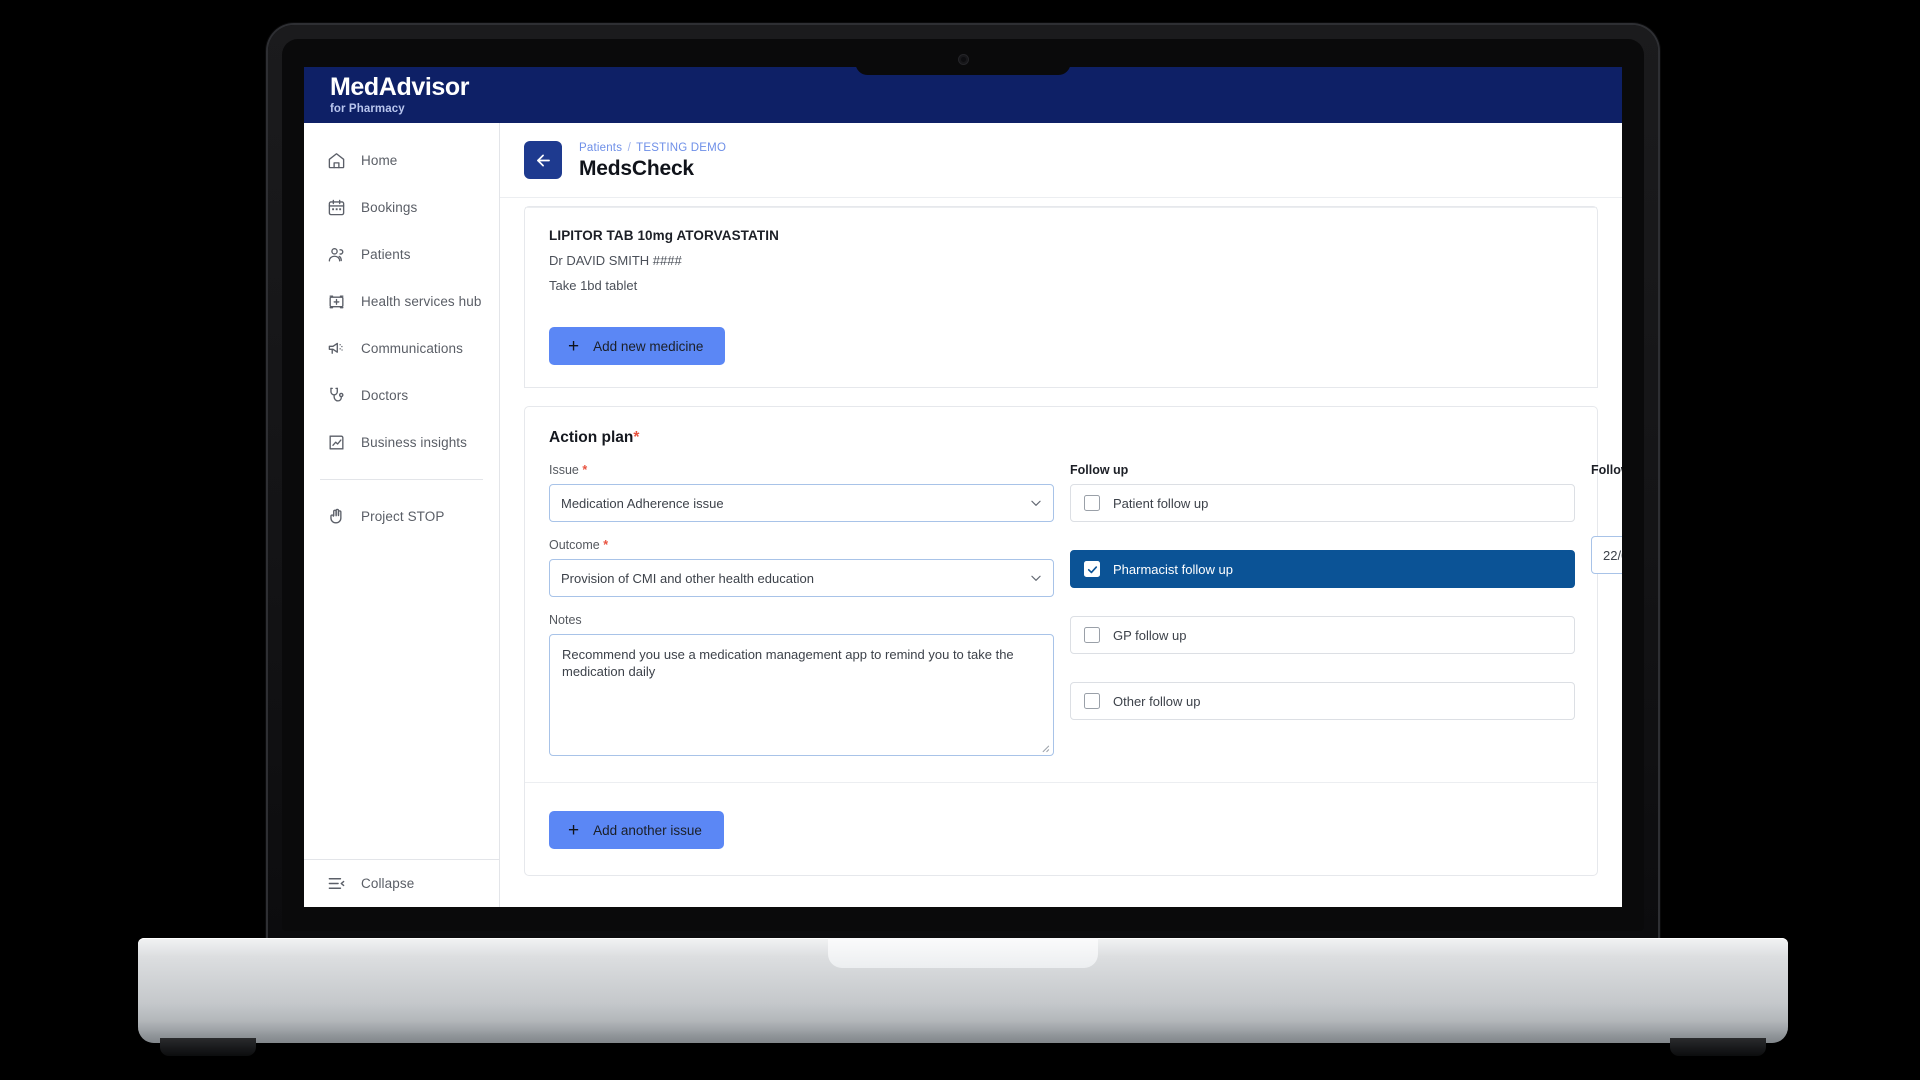 This screenshot has height=1080, width=1920. Describe the element at coordinates (336, 396) in the screenshot. I see `stethoscope-icon` at that location.